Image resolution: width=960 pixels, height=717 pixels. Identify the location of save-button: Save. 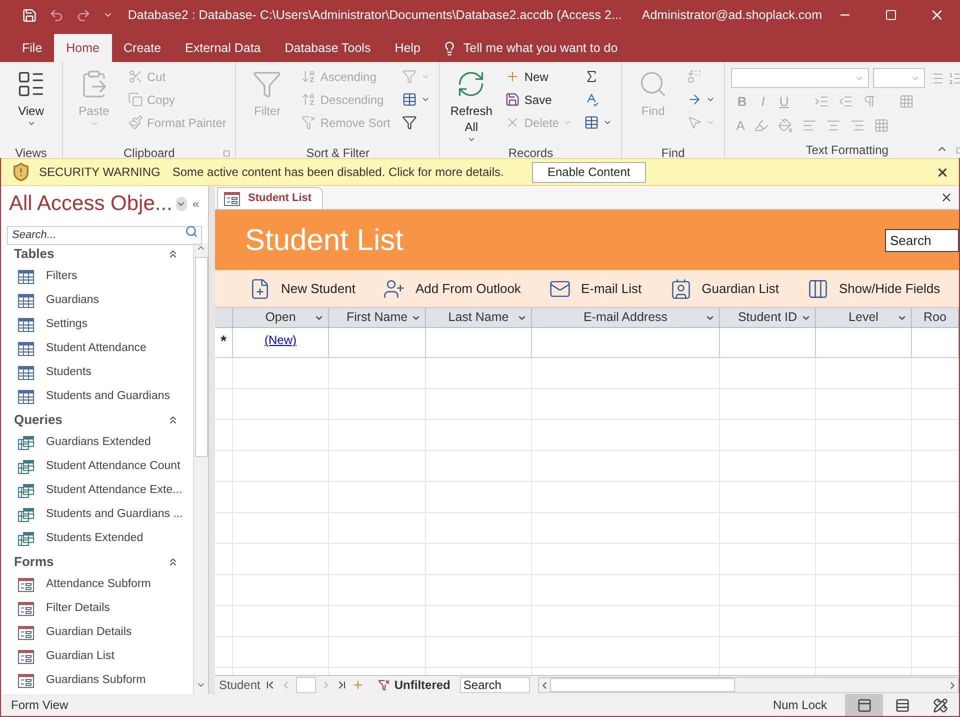
(538, 99).